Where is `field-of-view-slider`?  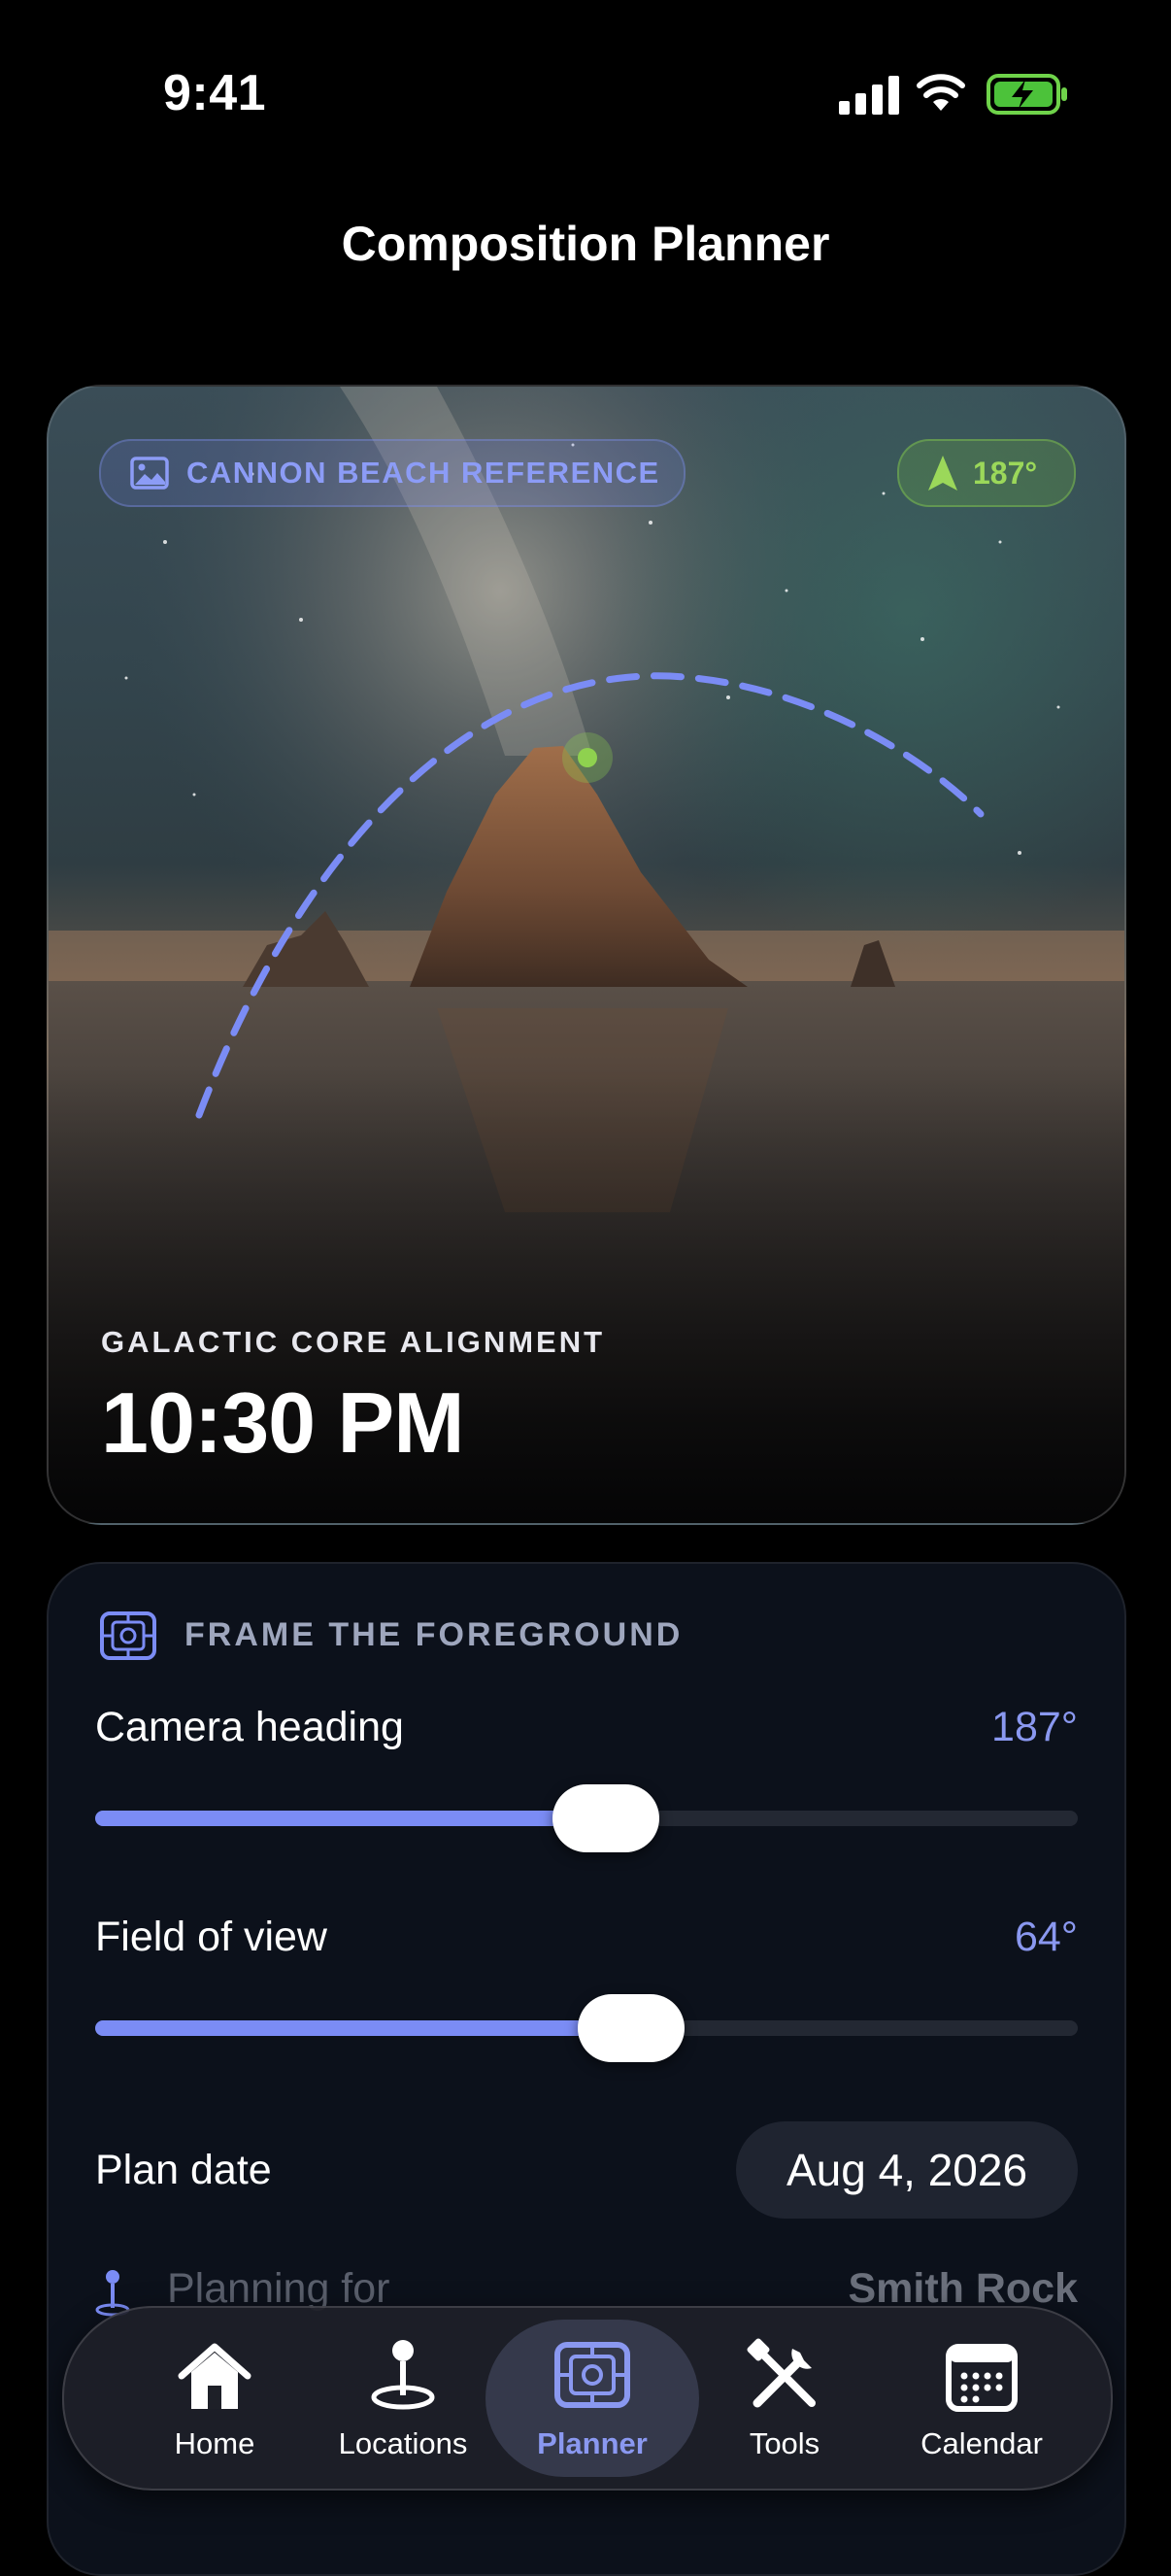
field-of-view-slider is located at coordinates (587, 2028).